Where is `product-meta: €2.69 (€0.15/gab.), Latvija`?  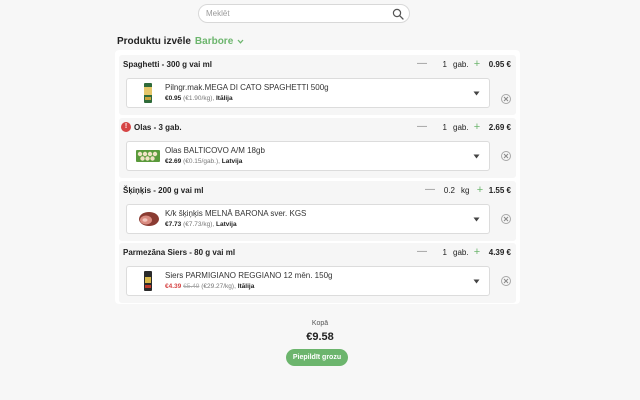
product-meta: €2.69 (€0.15/gab.), Latvija is located at coordinates (203, 161).